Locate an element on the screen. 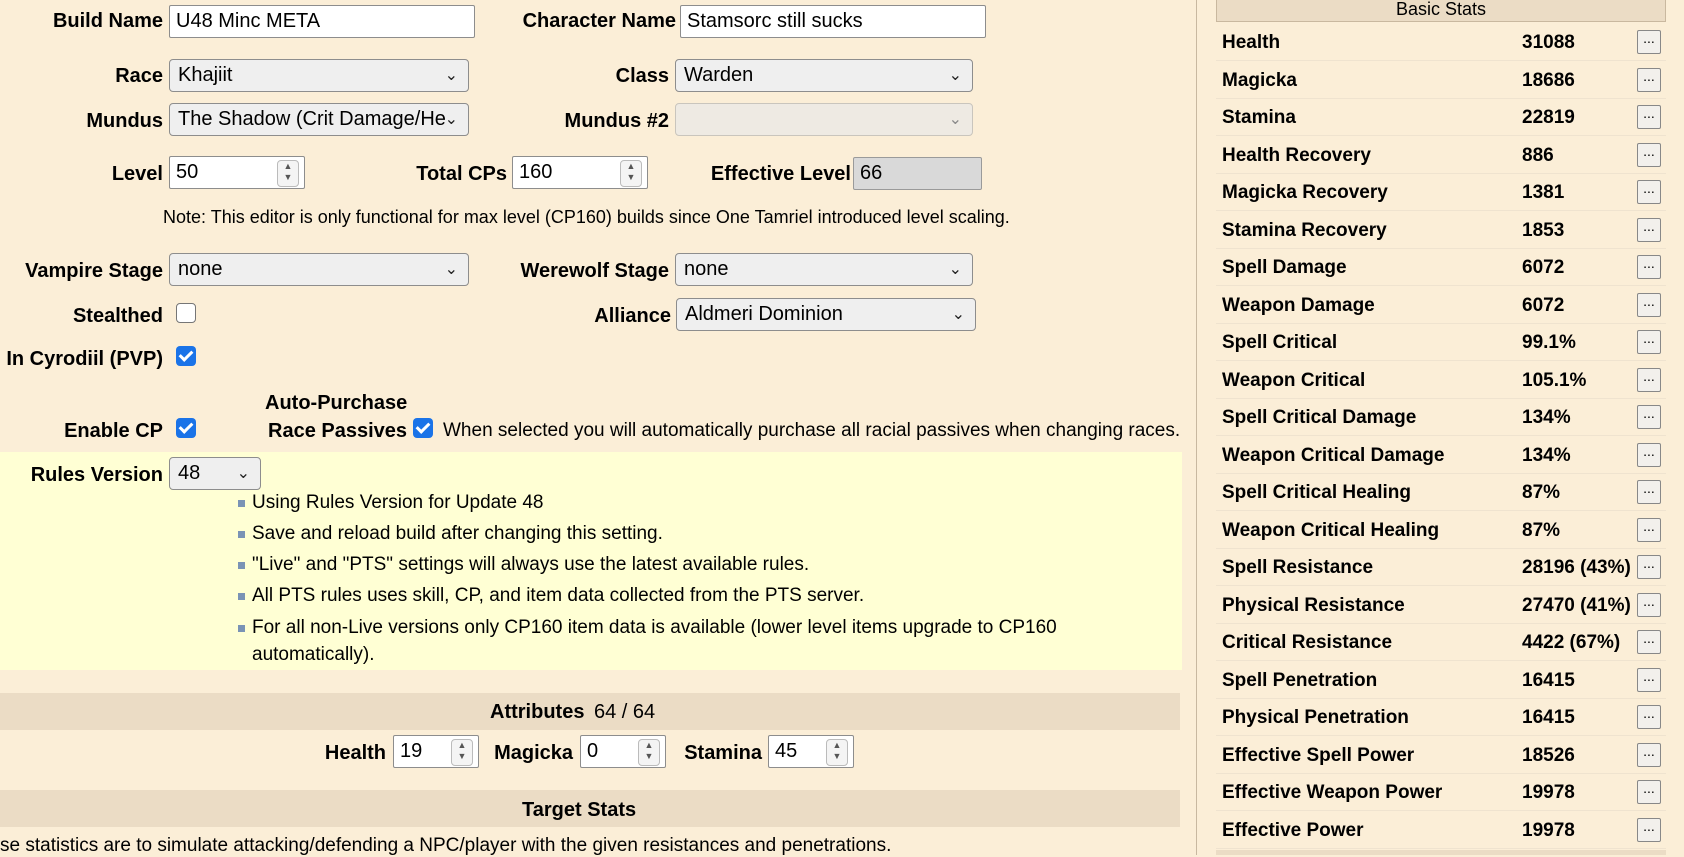  stat-value: 4422 (67%) is located at coordinates (1571, 642).